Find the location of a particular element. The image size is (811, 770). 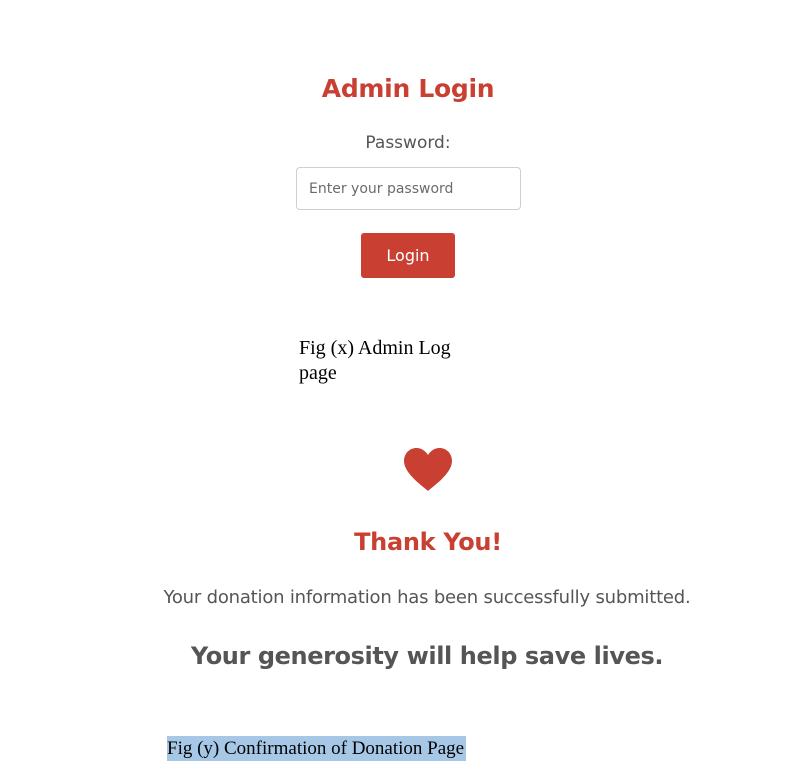

generosity-message: Your generosity will help save lives. is located at coordinates (427, 656).